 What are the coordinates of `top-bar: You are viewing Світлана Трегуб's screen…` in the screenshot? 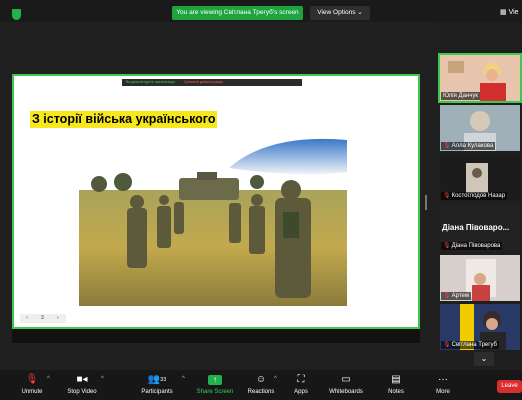 It's located at (261, 11).